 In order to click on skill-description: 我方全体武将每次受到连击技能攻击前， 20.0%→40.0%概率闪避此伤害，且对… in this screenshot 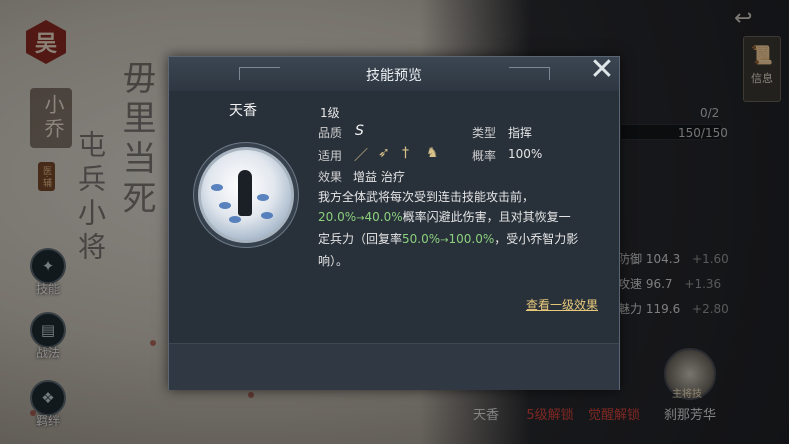, I will do `click(459, 229)`.